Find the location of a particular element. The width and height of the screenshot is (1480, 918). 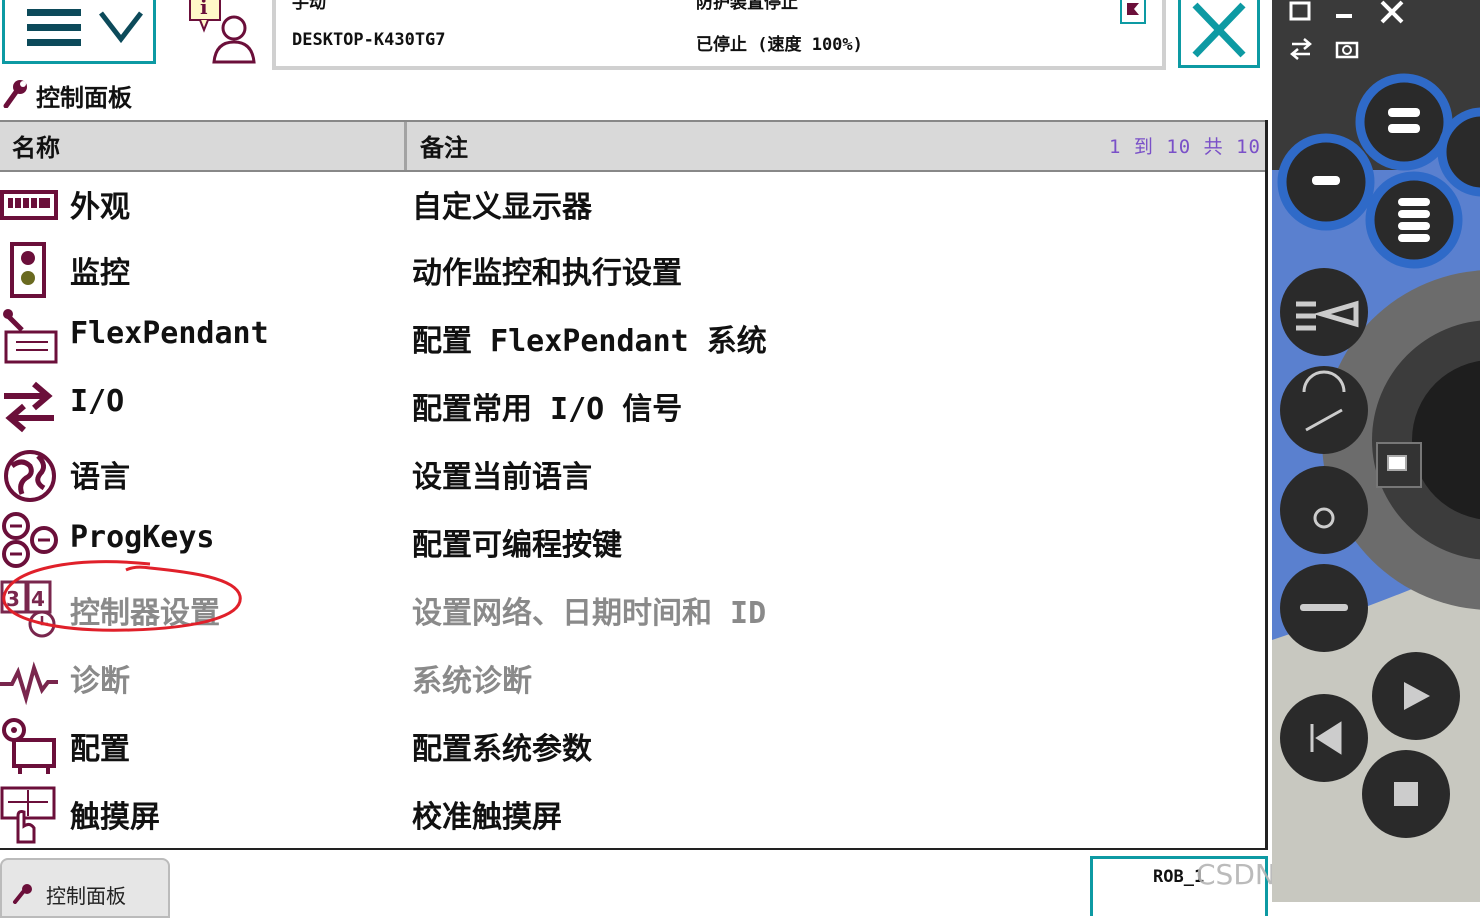

status-flag-icon is located at coordinates (1133, 12).